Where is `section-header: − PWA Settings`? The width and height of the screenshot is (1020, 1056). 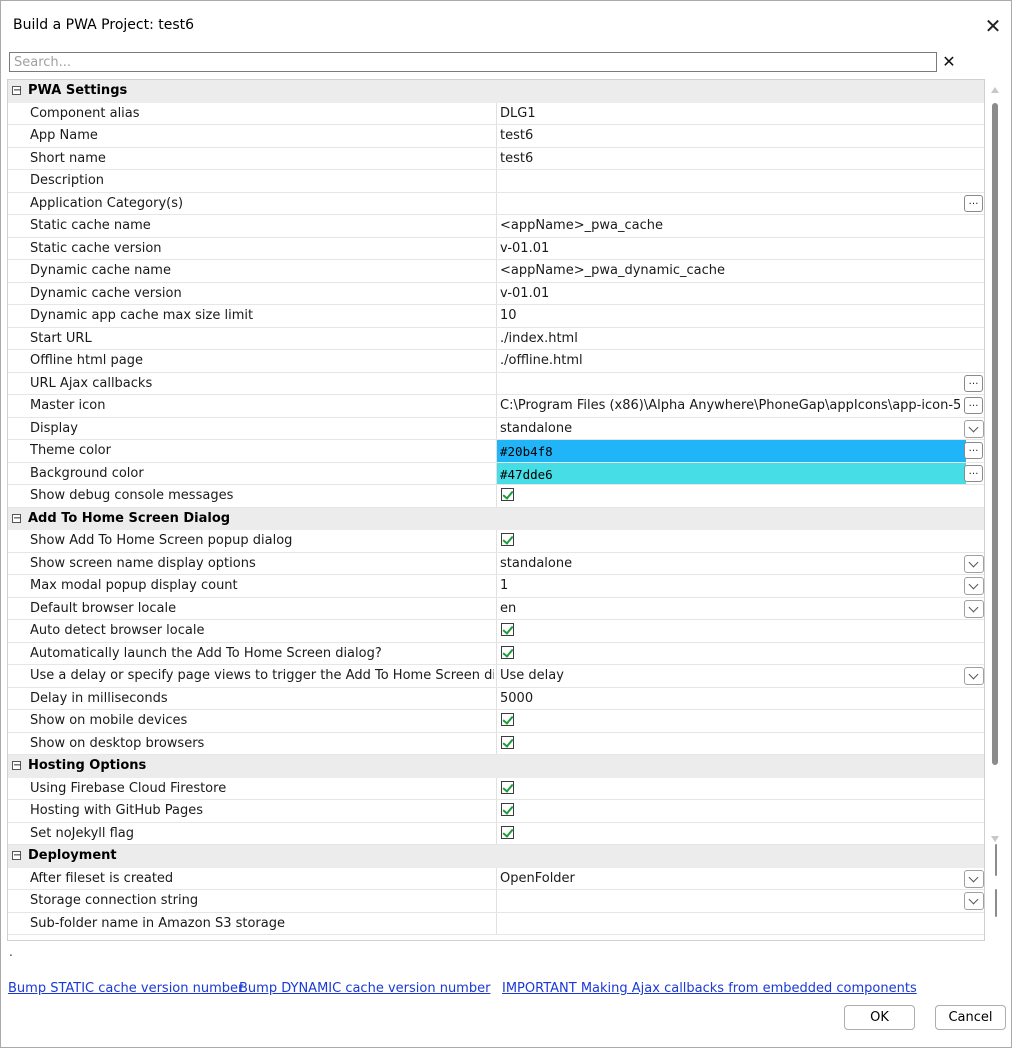 section-header: − PWA Settings is located at coordinates (496, 91).